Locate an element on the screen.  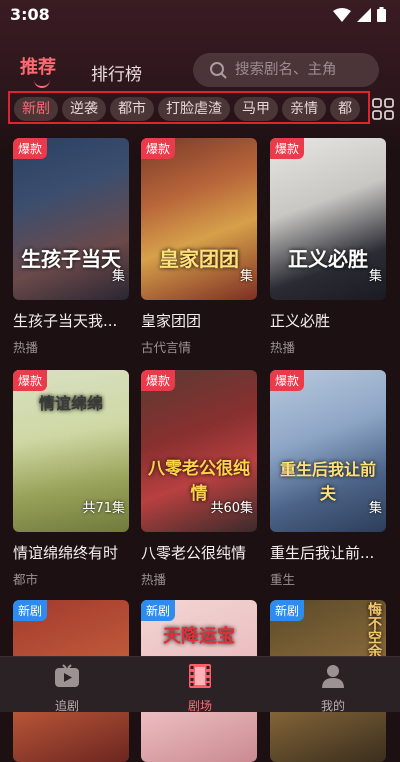
status-icons is located at coordinates (359, 14).